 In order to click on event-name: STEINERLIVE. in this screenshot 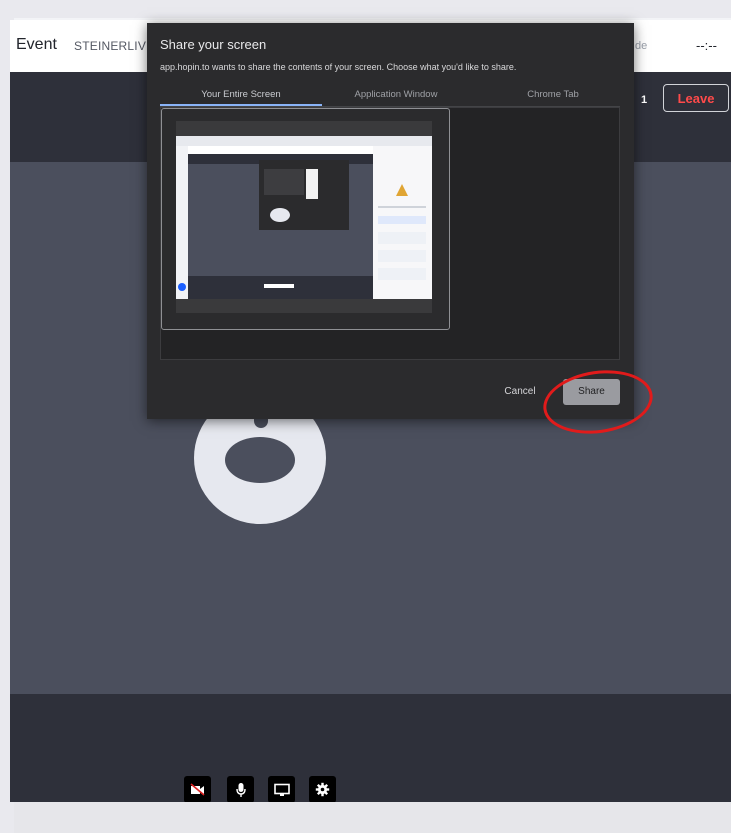, I will do `click(116, 46)`.